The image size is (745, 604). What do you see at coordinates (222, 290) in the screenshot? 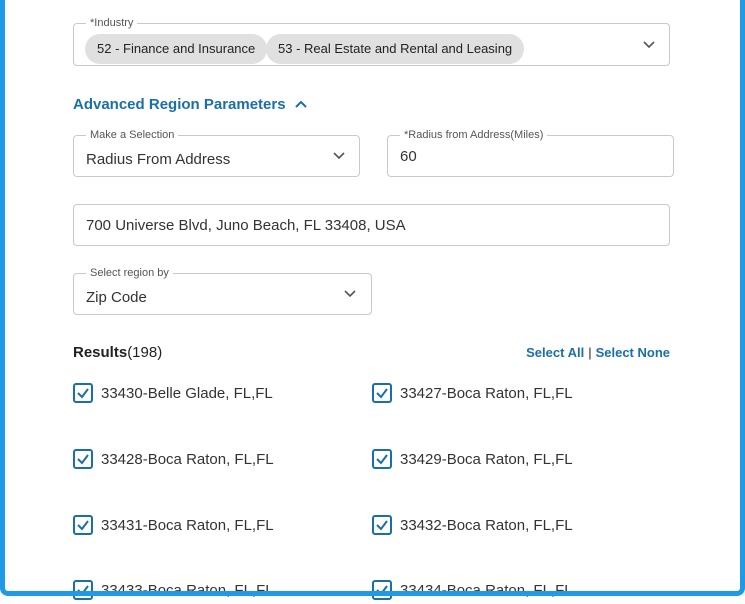
I see `region-dropdown: Select region by Zip Code` at bounding box center [222, 290].